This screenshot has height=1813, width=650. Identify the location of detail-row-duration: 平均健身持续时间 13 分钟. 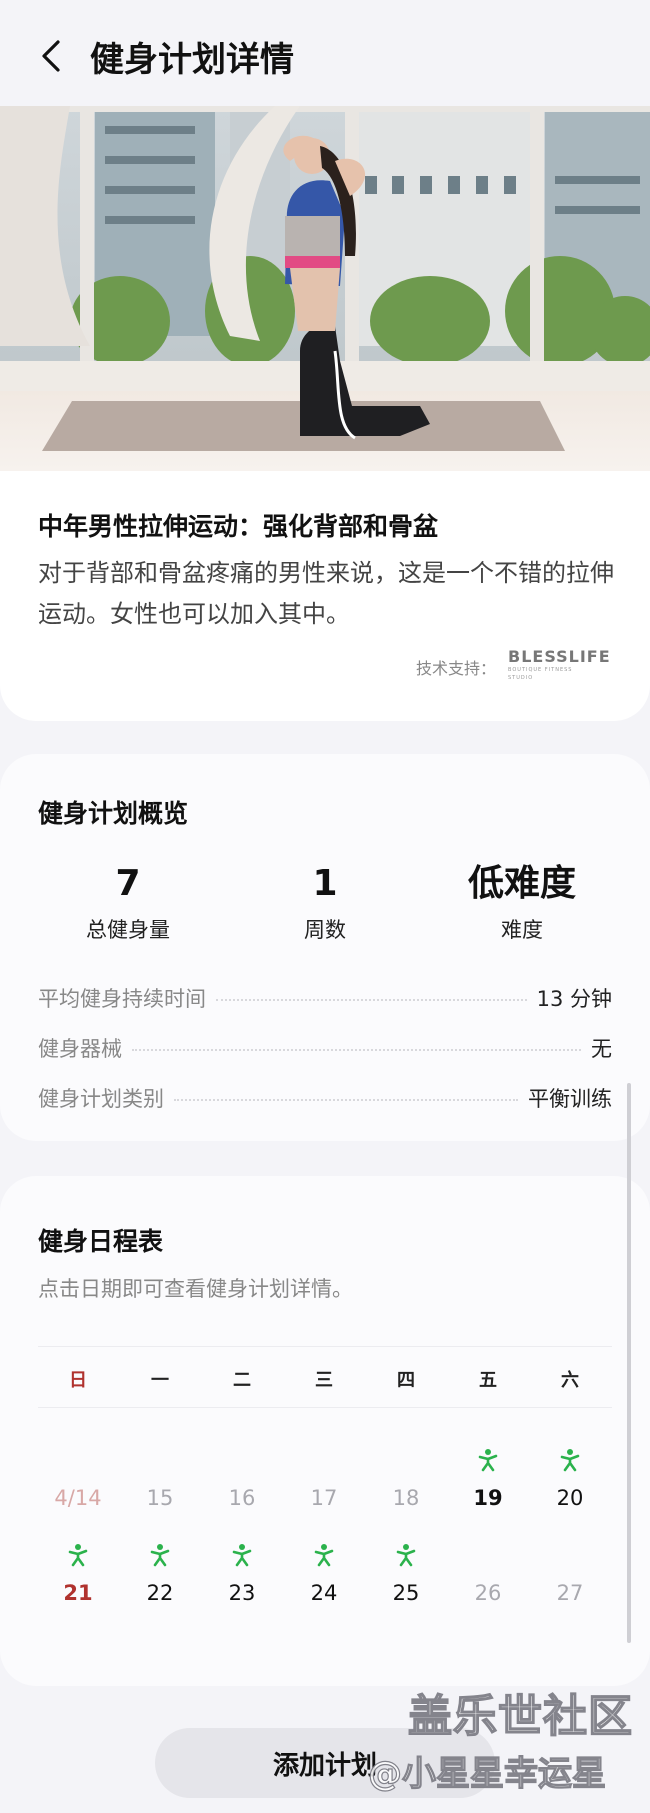
(325, 998).